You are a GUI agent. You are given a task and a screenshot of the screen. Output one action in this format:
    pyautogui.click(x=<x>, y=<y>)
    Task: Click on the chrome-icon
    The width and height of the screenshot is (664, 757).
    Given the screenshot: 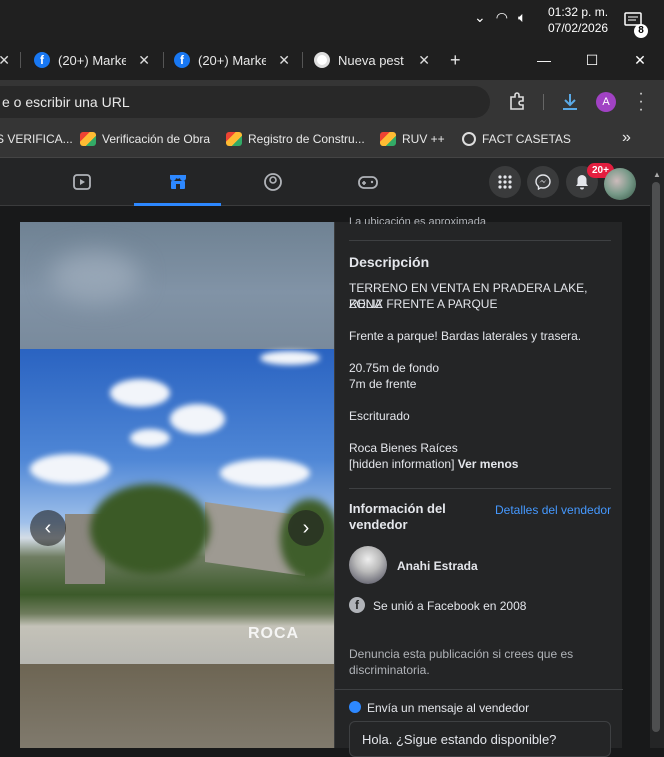 What is the action you would take?
    pyautogui.click(x=322, y=60)
    